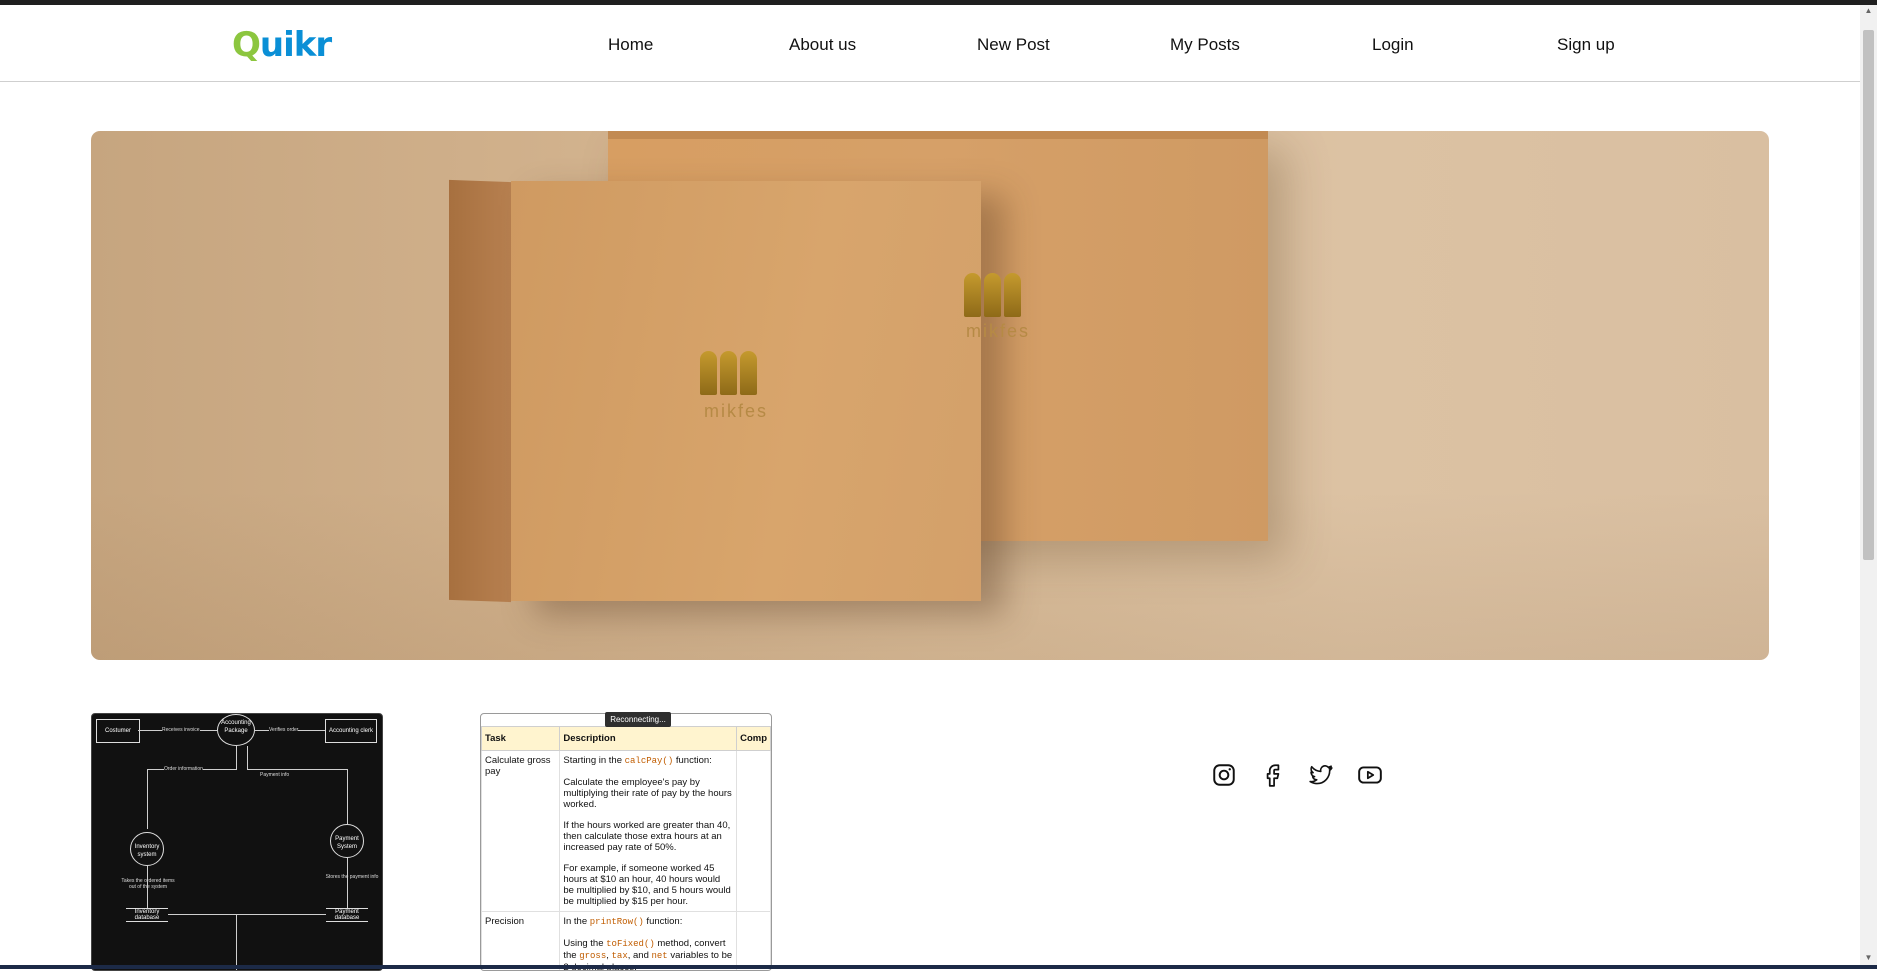 The image size is (1877, 971). Describe the element at coordinates (1205, 45) in the screenshot. I see `nav-my-posts: My Posts` at that location.